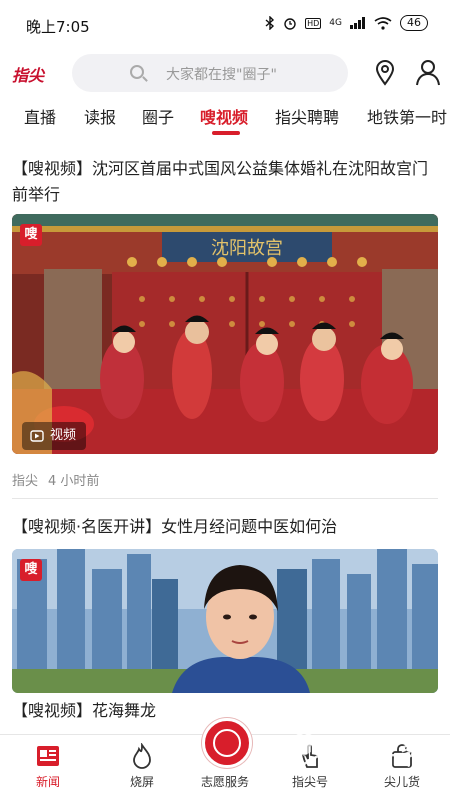 The image size is (450, 800). Describe the element at coordinates (357, 23) in the screenshot. I see `signal-icon` at that location.